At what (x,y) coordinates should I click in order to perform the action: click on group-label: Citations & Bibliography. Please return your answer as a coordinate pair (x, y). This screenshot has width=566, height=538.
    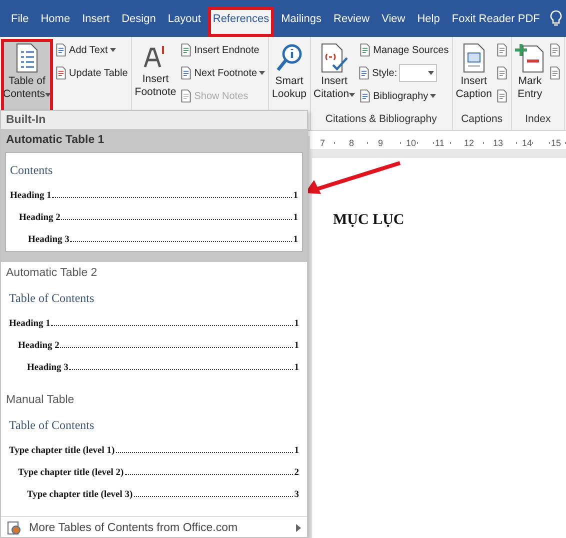
    Looking at the image, I should click on (381, 119).